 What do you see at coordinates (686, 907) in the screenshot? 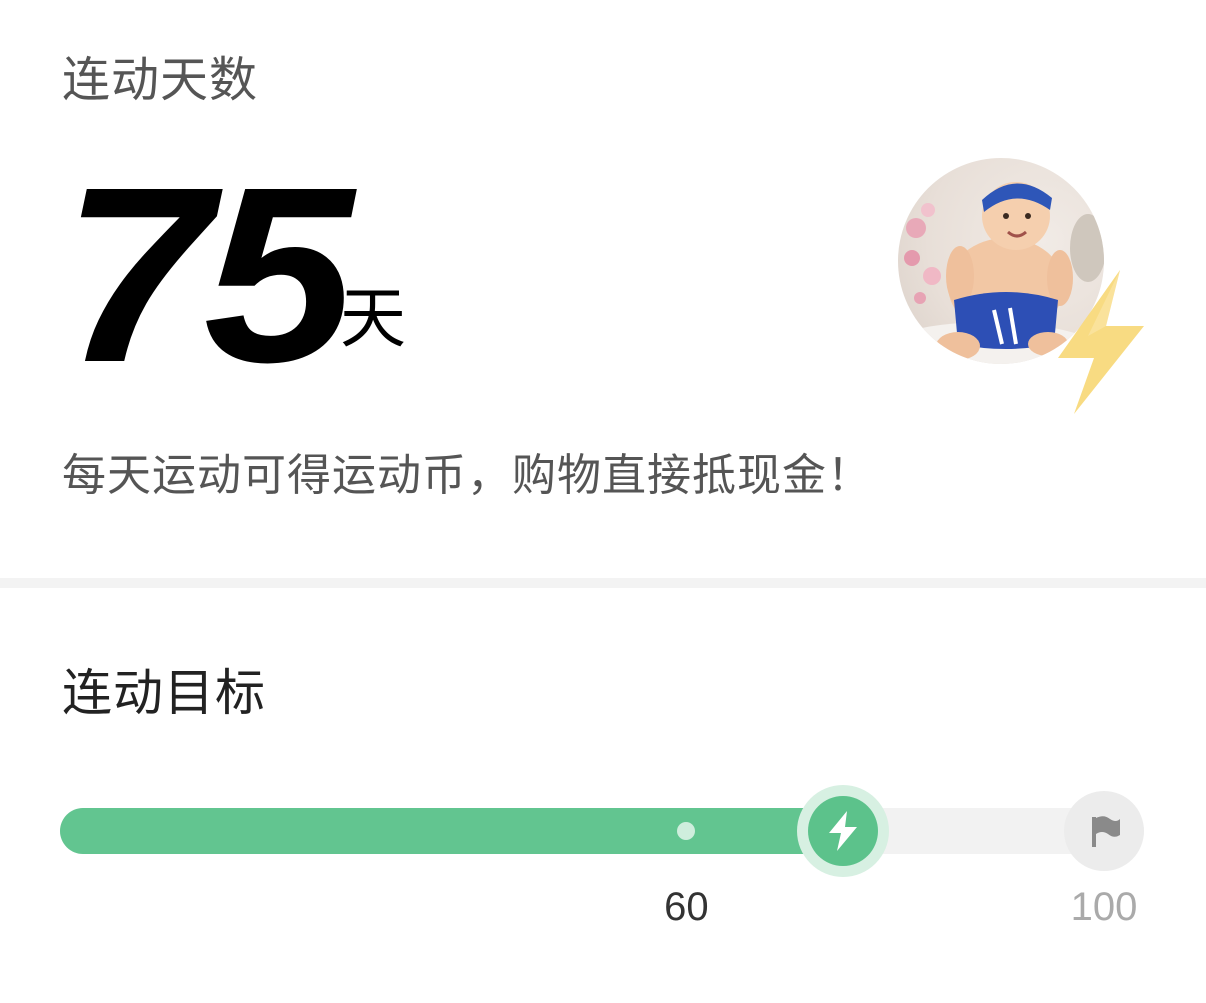
I see `milestone-label: 60` at bounding box center [686, 907].